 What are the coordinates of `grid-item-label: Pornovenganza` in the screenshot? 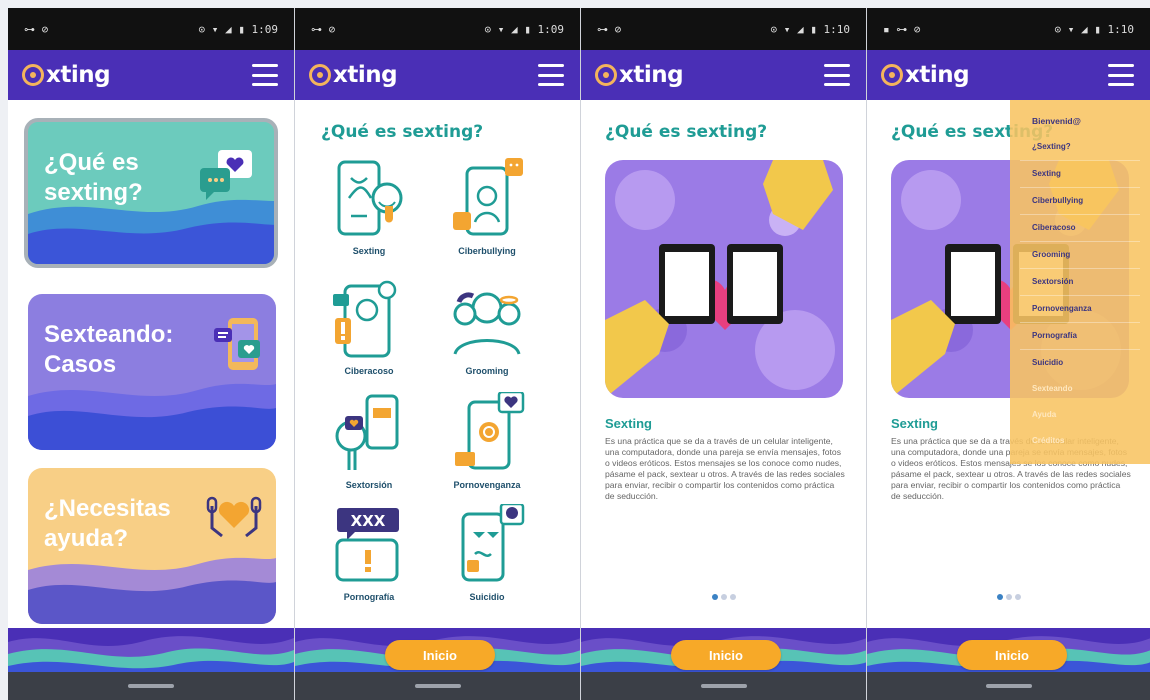 It's located at (487, 485).